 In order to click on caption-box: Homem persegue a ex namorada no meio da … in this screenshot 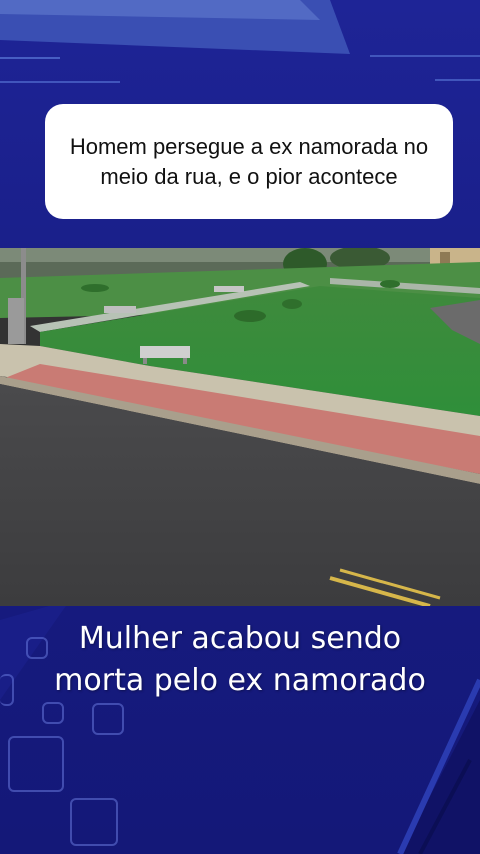, I will do `click(249, 161)`.